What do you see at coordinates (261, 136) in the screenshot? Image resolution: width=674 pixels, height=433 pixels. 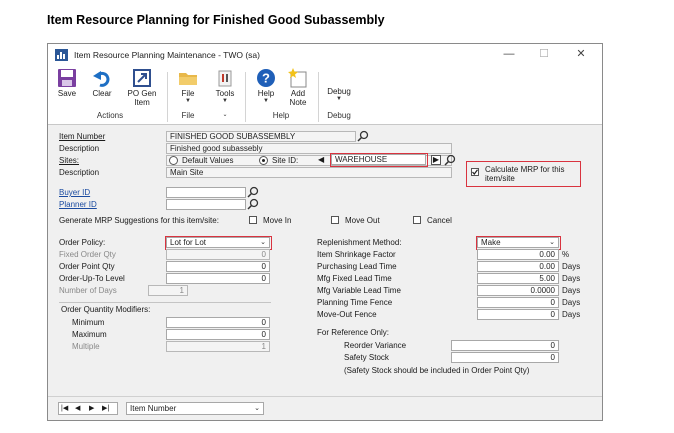 I see `item-number-field: FINISHED GOOD SUBASSEMBLY` at bounding box center [261, 136].